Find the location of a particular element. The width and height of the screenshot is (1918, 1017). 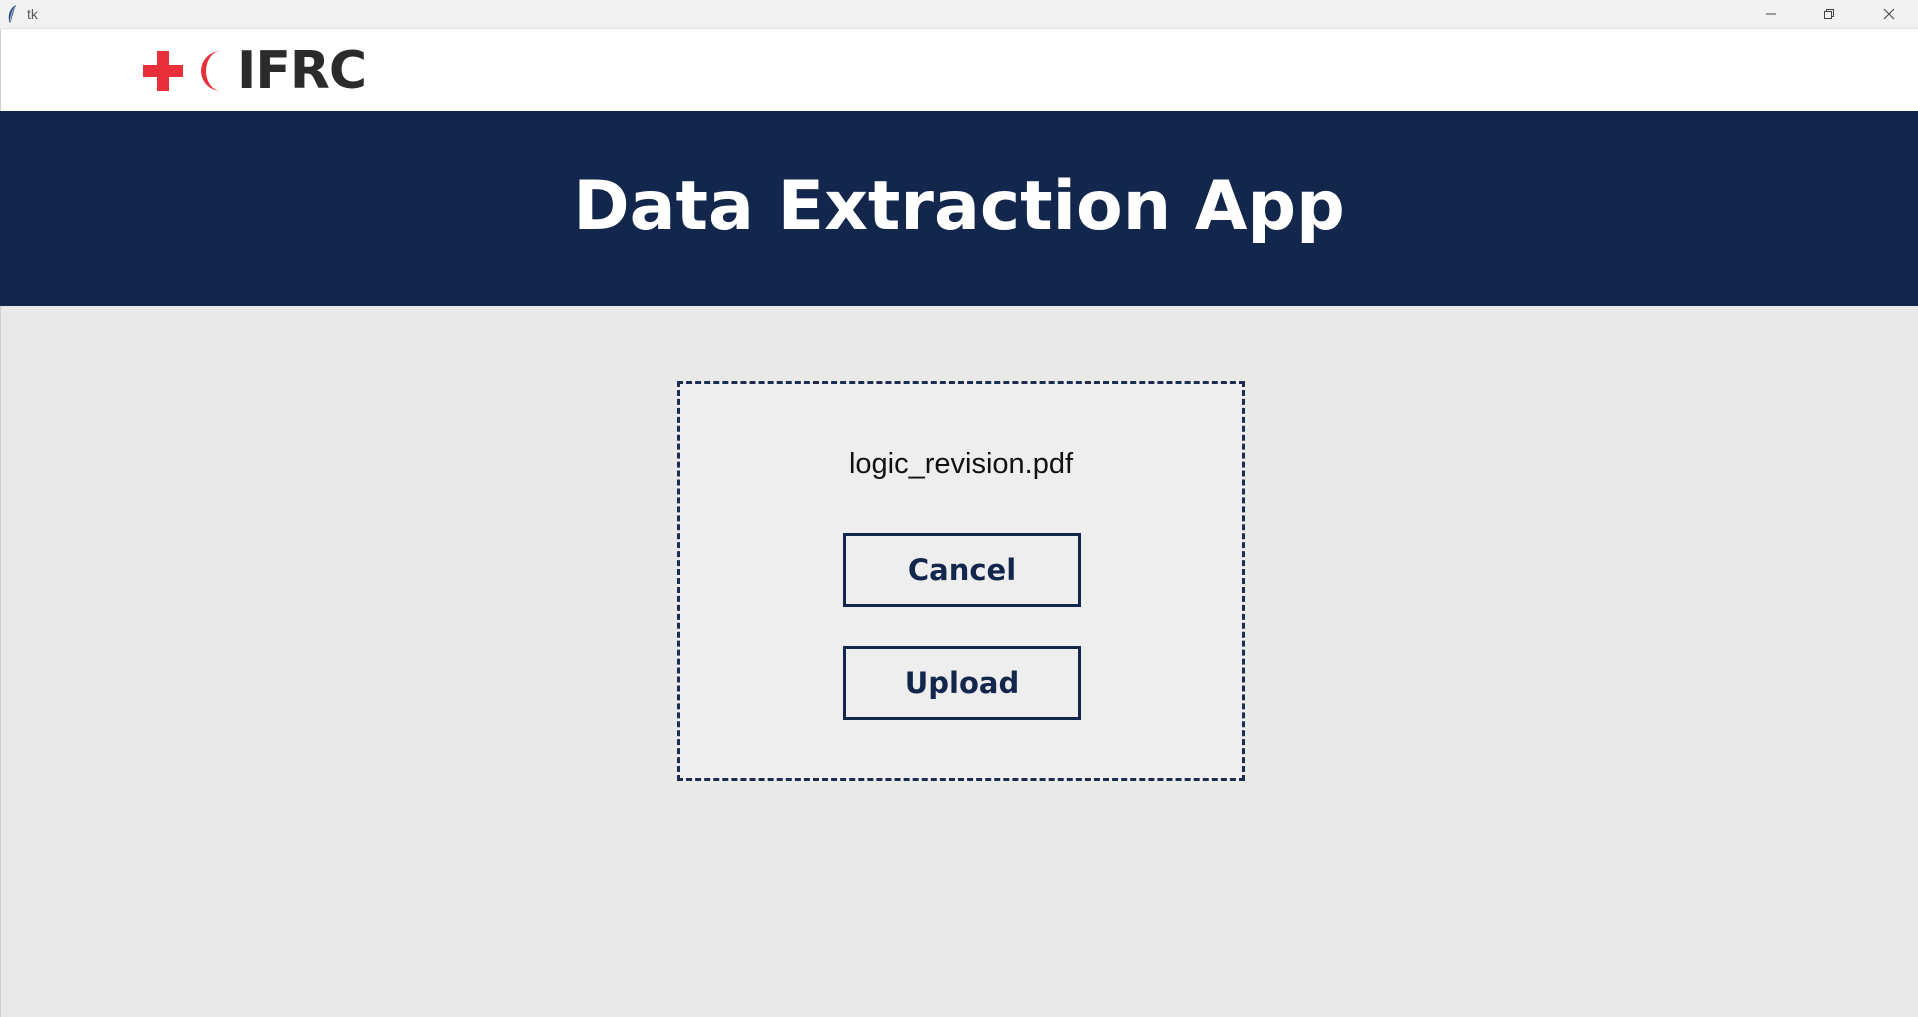

page-title: Data Extraction App is located at coordinates (959, 206).